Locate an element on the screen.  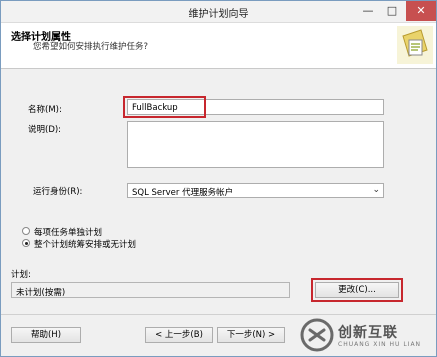
minimize-button: — is located at coordinates (368, 11).